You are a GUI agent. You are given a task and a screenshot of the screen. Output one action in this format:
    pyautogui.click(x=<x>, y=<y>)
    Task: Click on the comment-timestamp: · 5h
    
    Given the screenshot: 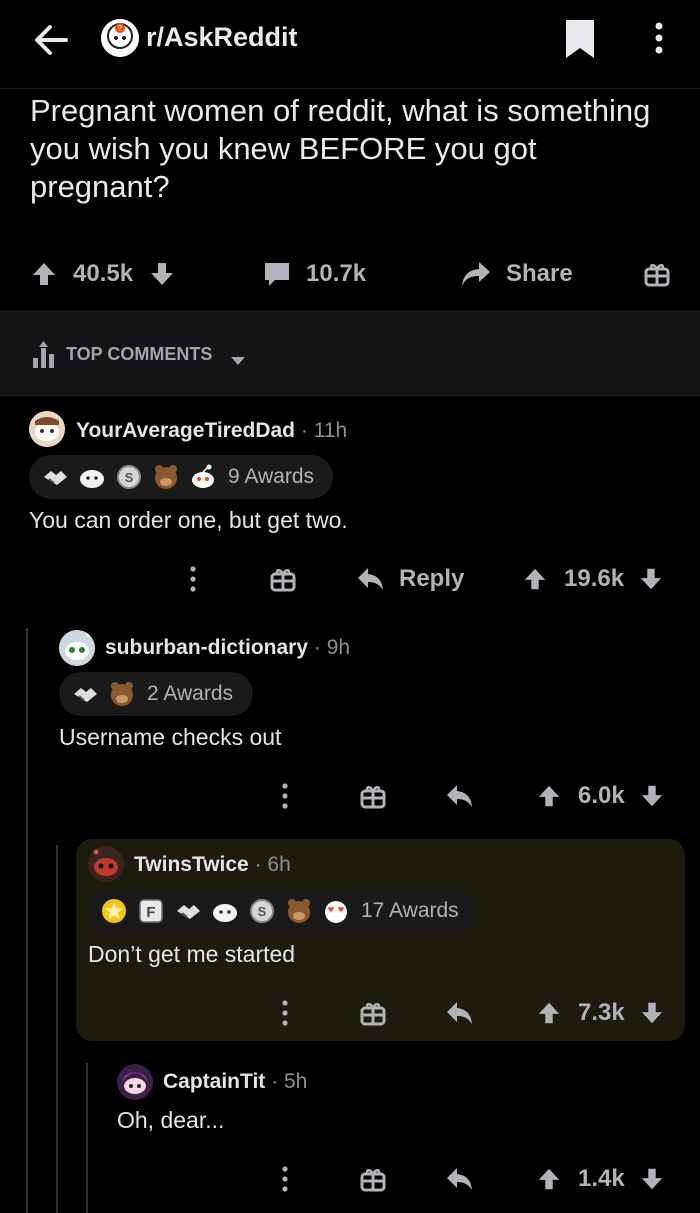 What is the action you would take?
    pyautogui.click(x=289, y=1081)
    